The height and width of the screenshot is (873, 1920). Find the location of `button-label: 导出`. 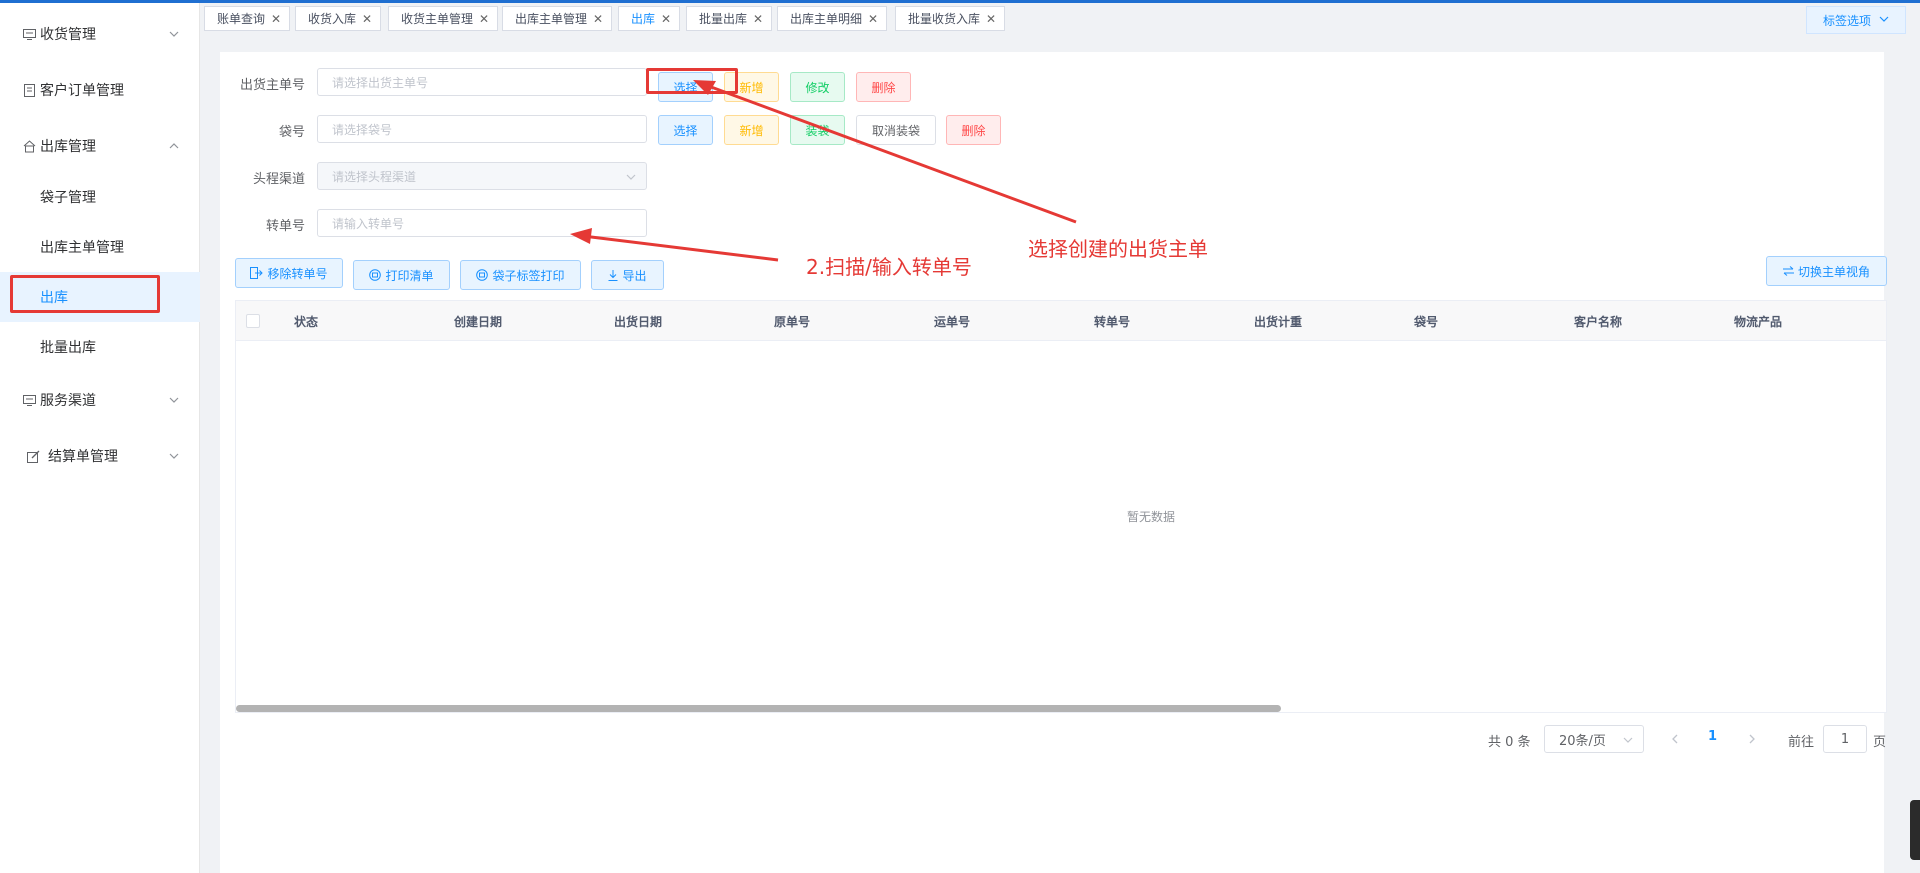

button-label: 导出 is located at coordinates (634, 275).